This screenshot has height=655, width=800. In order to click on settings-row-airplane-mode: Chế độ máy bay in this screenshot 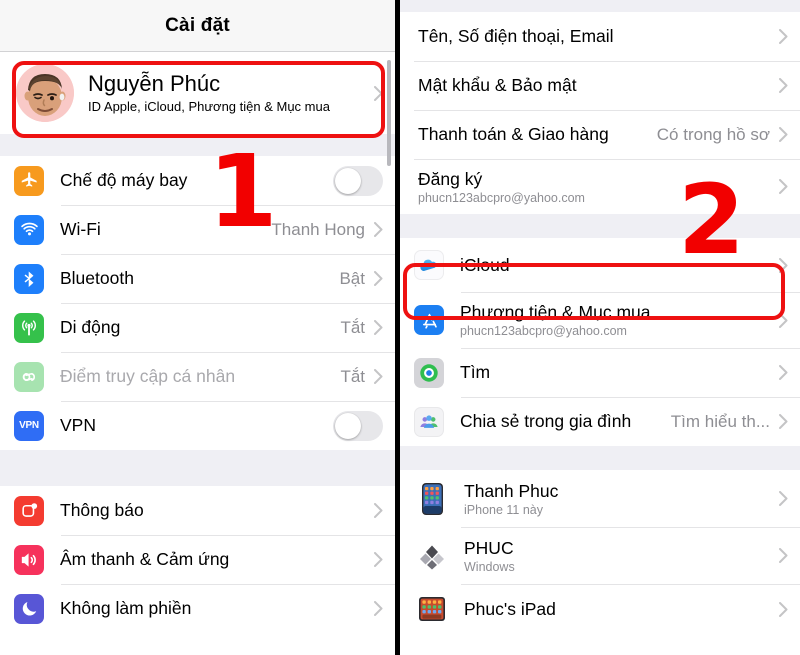, I will do `click(197, 180)`.